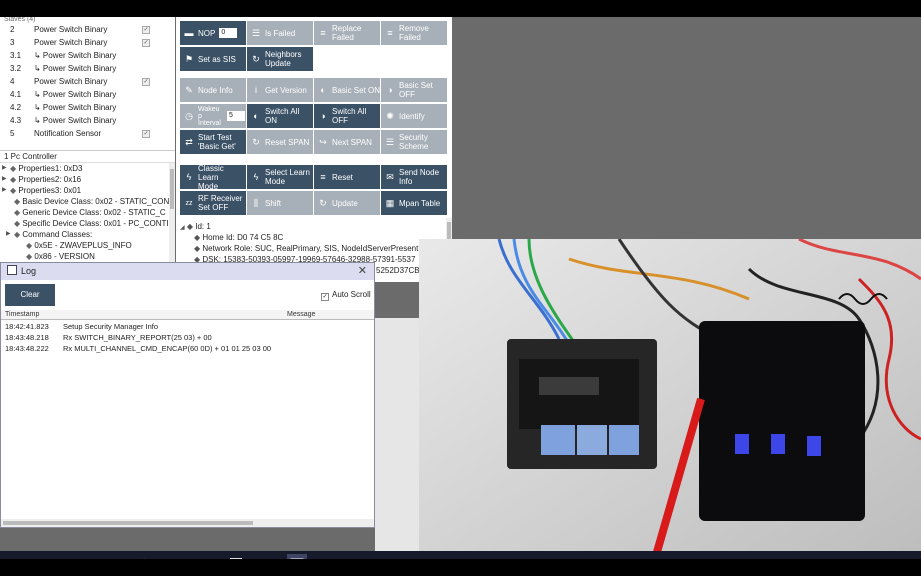  Describe the element at coordinates (87, 42) in the screenshot. I see `tree-node: 3 Power Switch Binary ✓` at that location.